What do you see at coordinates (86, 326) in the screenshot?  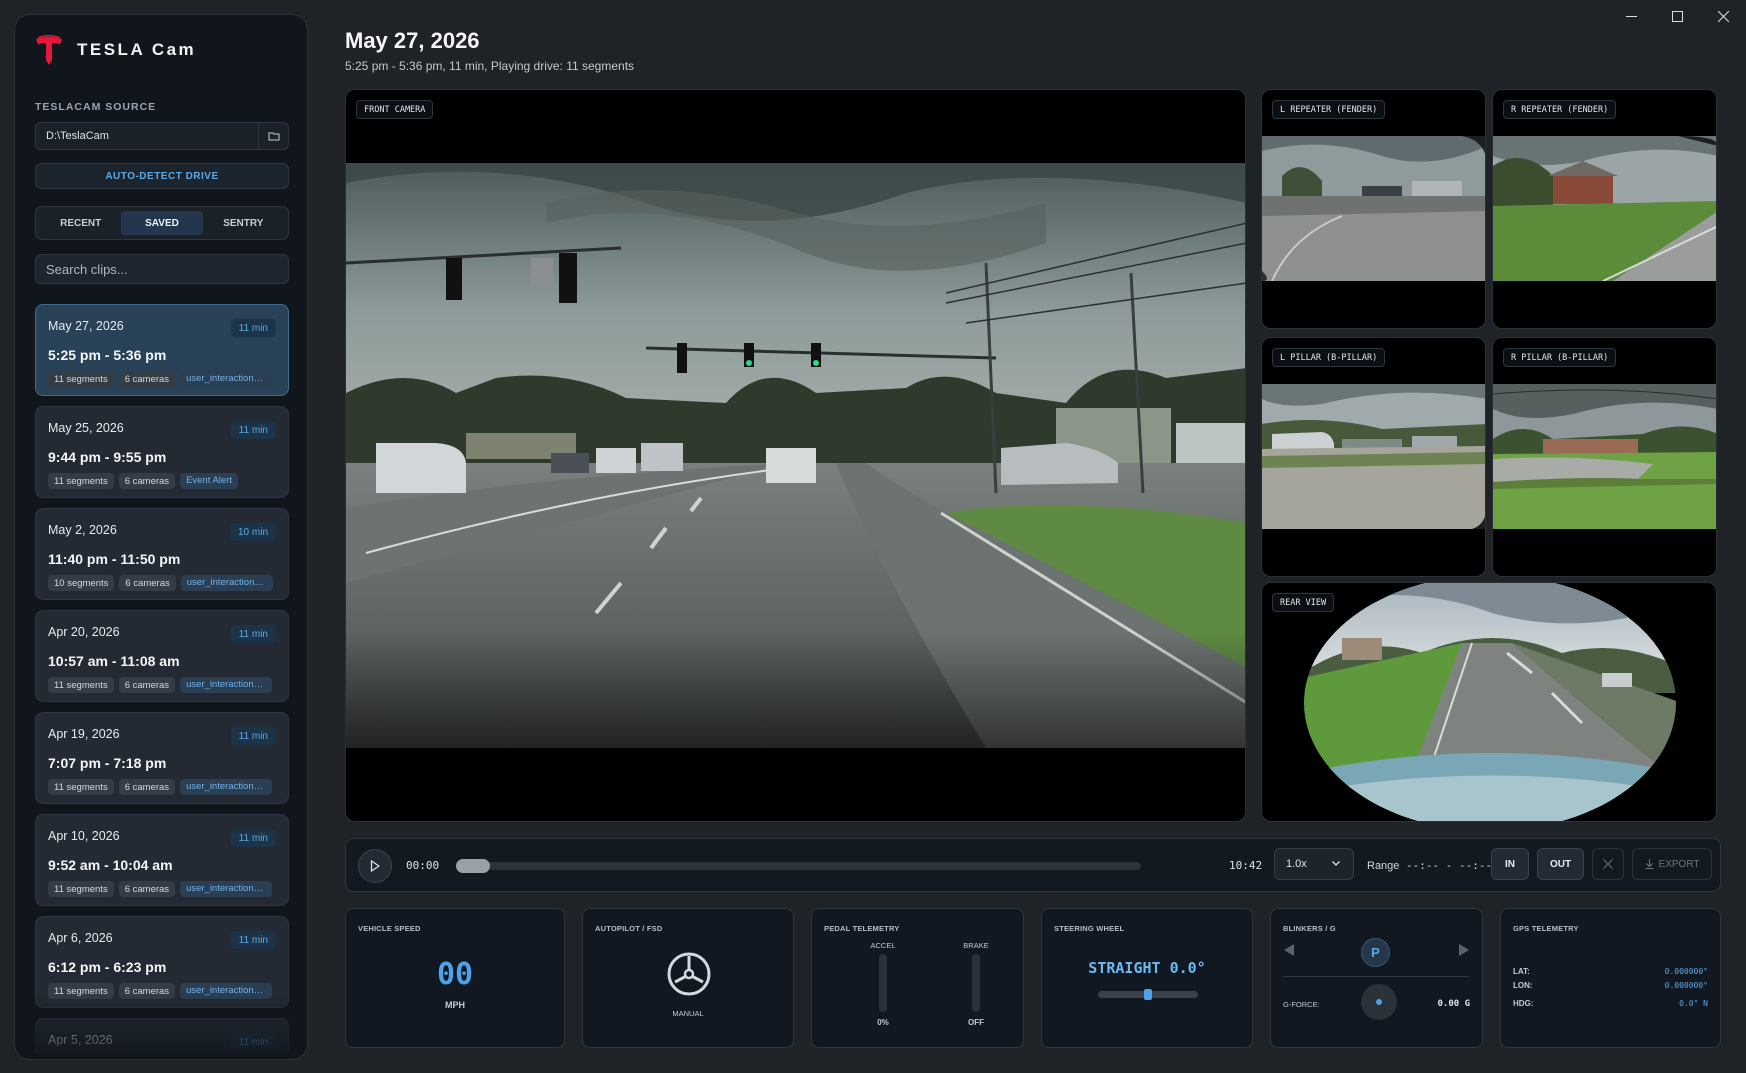 I see `clip-date: May 27, 2026` at bounding box center [86, 326].